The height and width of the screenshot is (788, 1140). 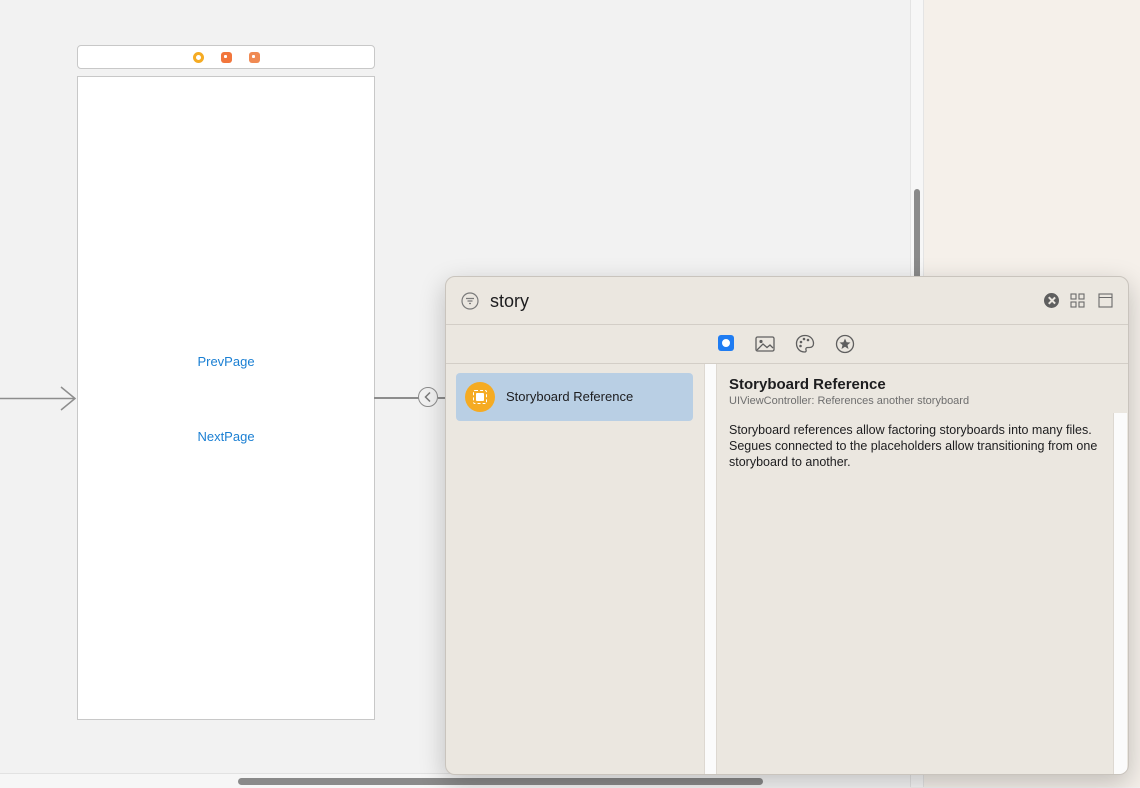 I want to click on next-page-button: NextPage, so click(x=226, y=436).